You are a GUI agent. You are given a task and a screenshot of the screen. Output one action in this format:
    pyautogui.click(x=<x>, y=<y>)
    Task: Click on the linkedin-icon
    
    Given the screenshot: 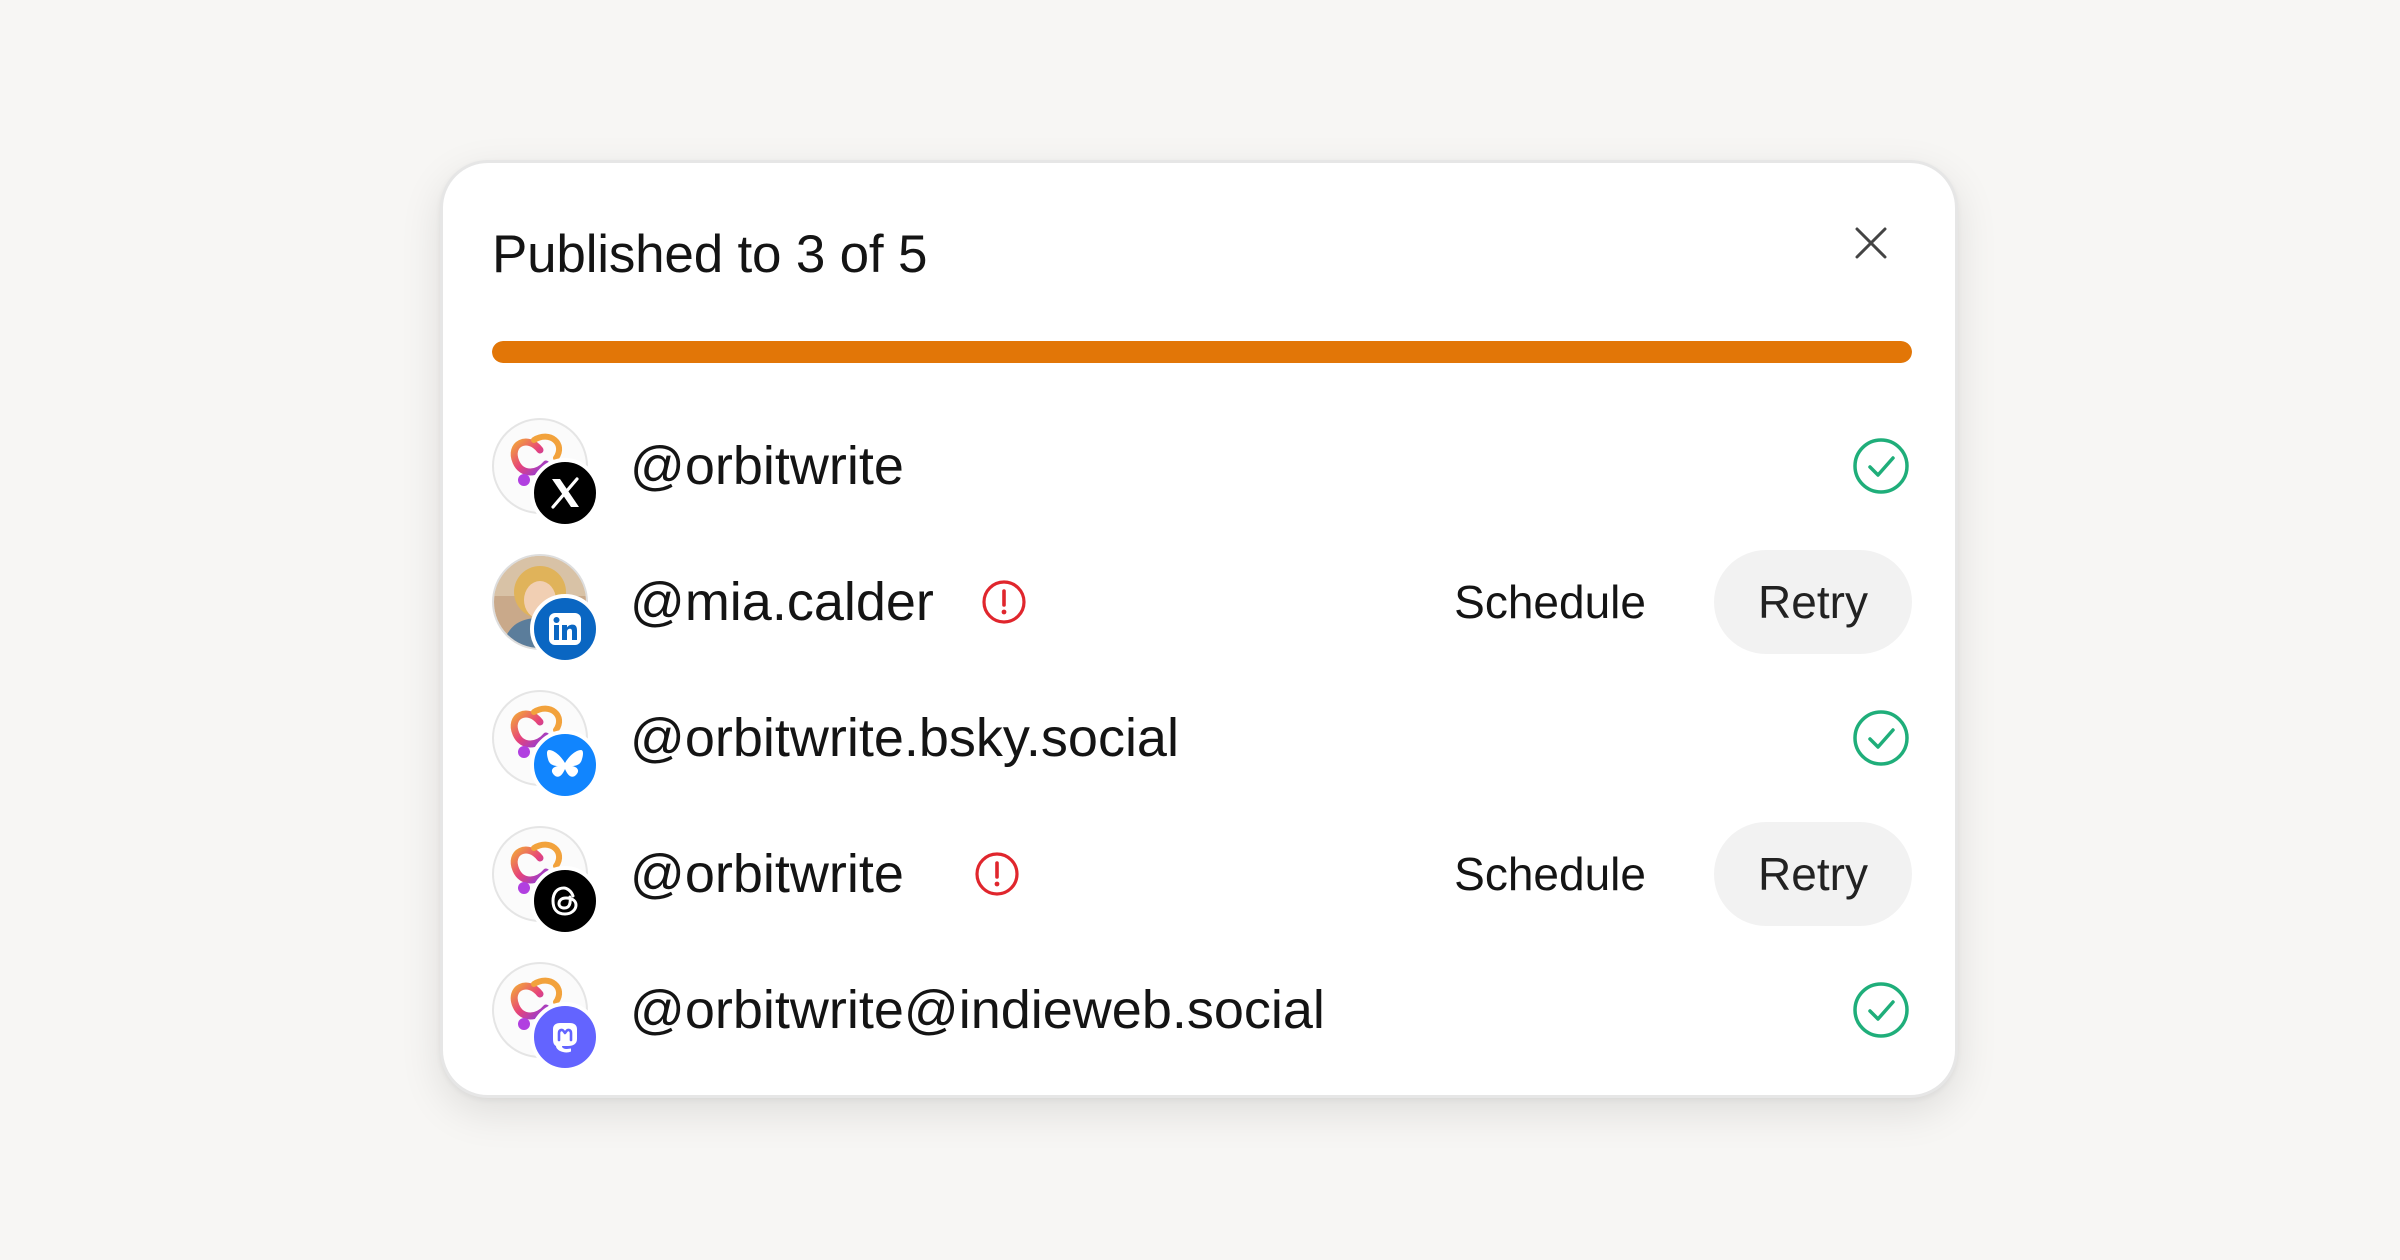 What is the action you would take?
    pyautogui.click(x=565, y=629)
    